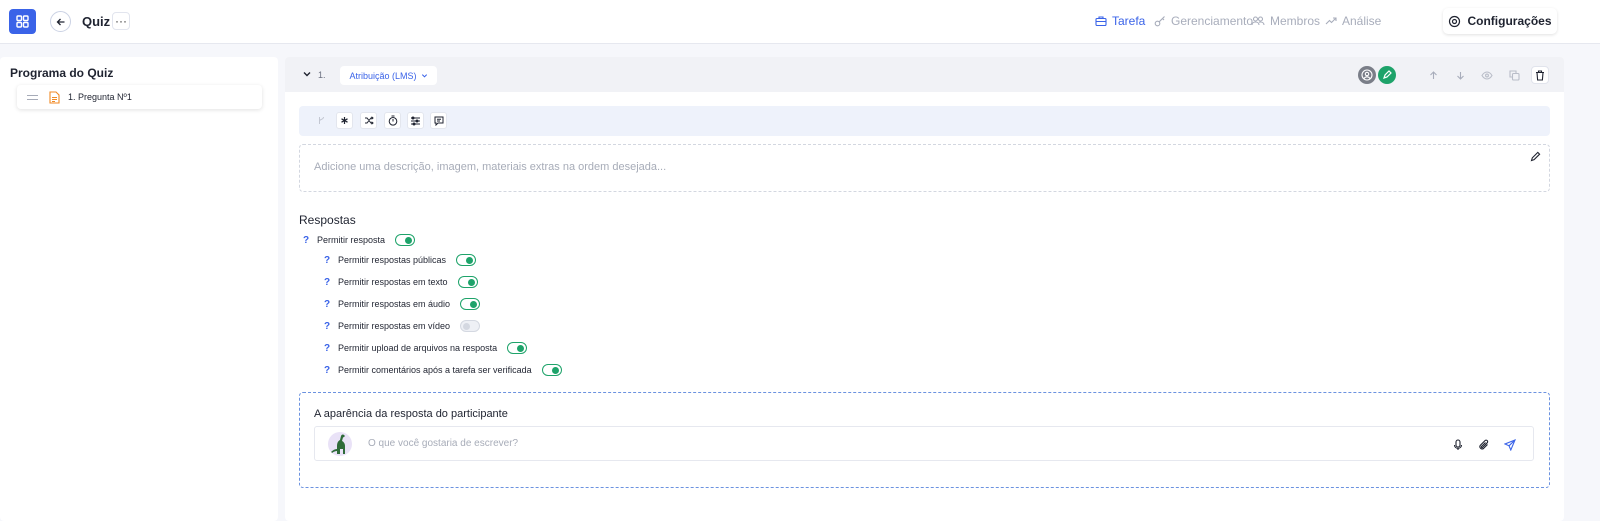 The image size is (1600, 521). Describe the element at coordinates (1484, 445) in the screenshot. I see `paperclip-icon` at that location.